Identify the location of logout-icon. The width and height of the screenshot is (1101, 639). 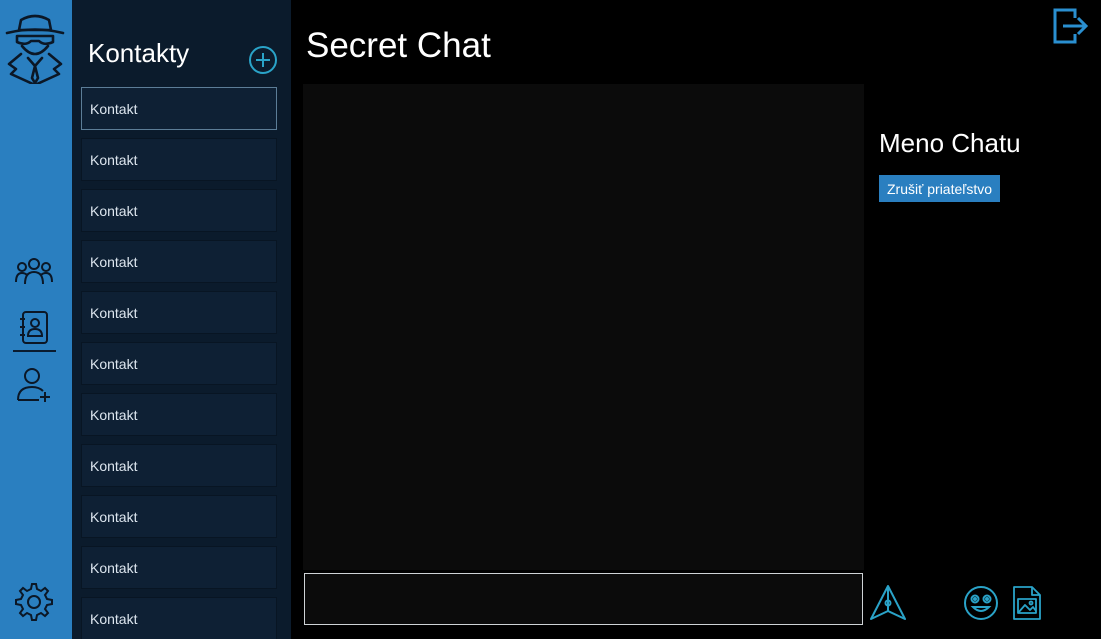
(1071, 26).